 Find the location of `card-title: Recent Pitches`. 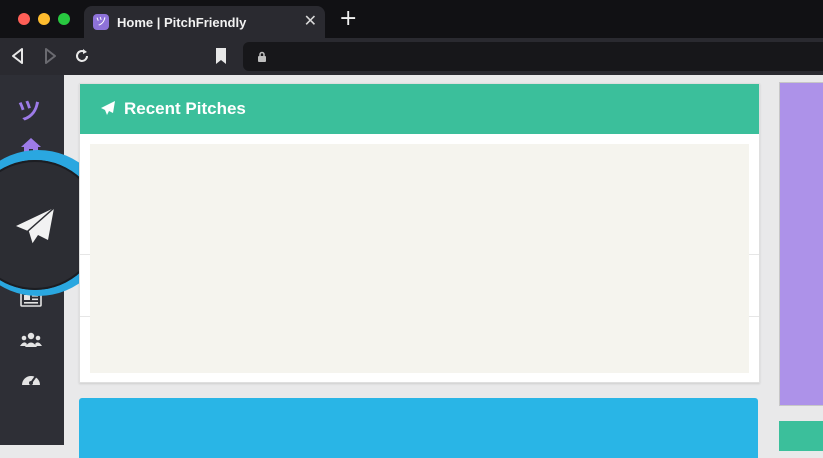

card-title: Recent Pitches is located at coordinates (185, 108).